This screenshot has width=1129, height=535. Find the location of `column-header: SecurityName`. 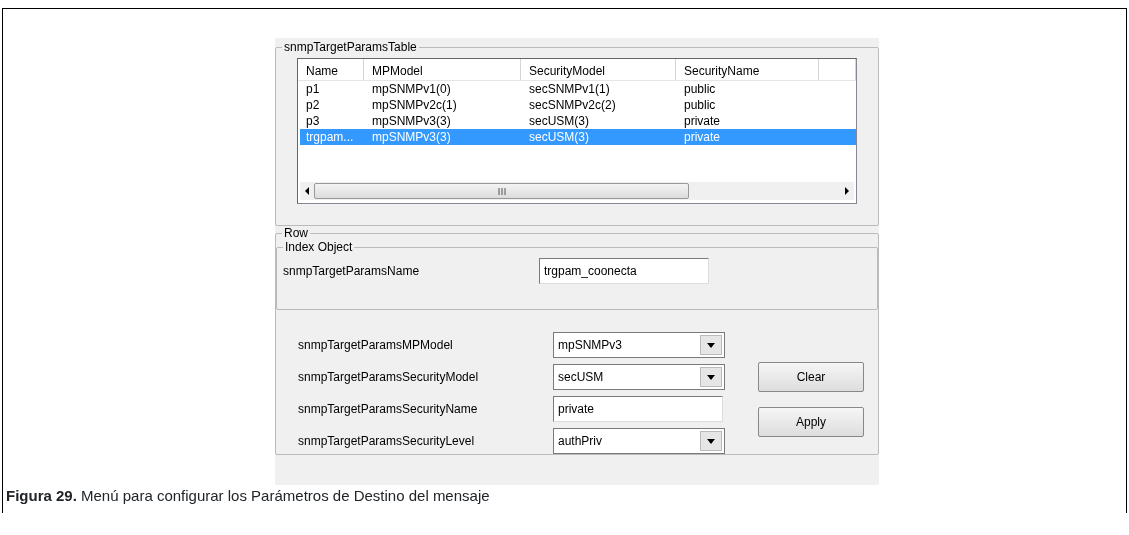

column-header: SecurityName is located at coordinates (747, 69).